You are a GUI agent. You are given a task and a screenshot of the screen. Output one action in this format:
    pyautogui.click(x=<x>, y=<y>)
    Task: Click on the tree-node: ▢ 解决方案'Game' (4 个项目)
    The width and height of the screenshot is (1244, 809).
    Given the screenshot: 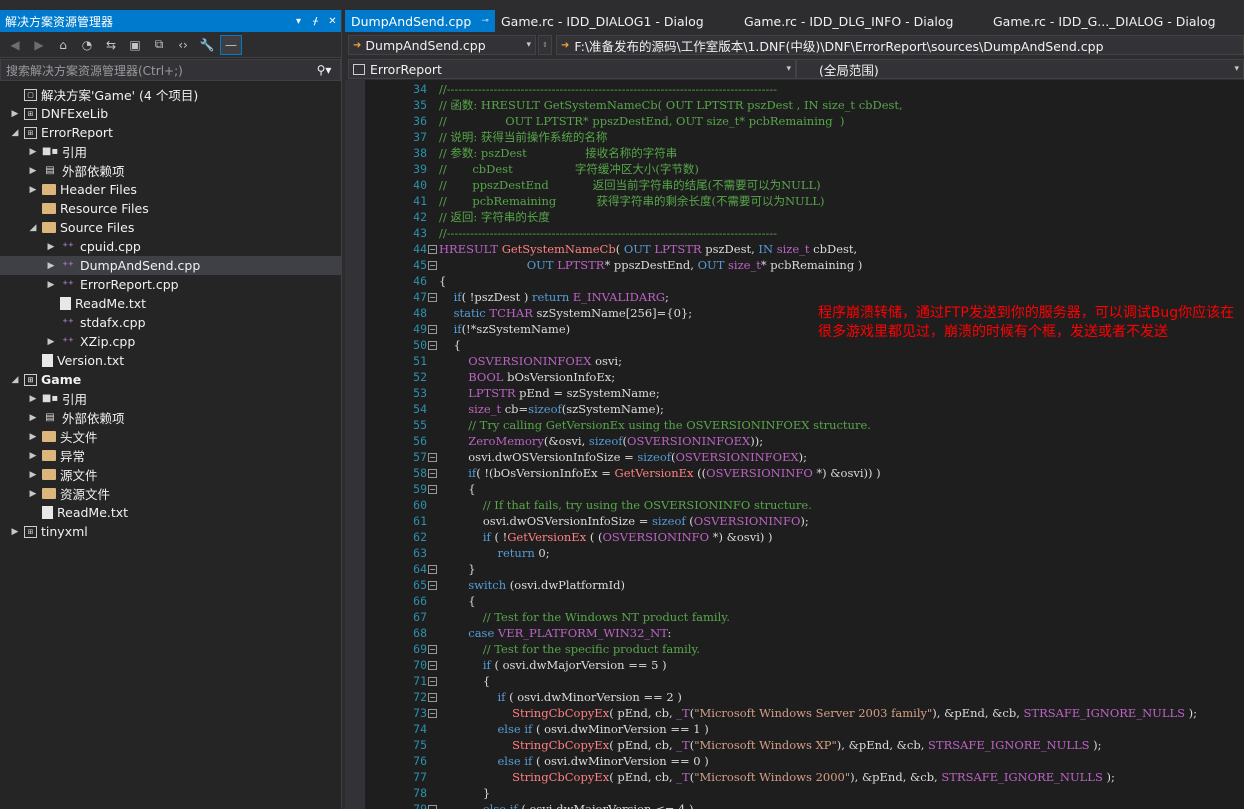 What is the action you would take?
    pyautogui.click(x=170, y=94)
    